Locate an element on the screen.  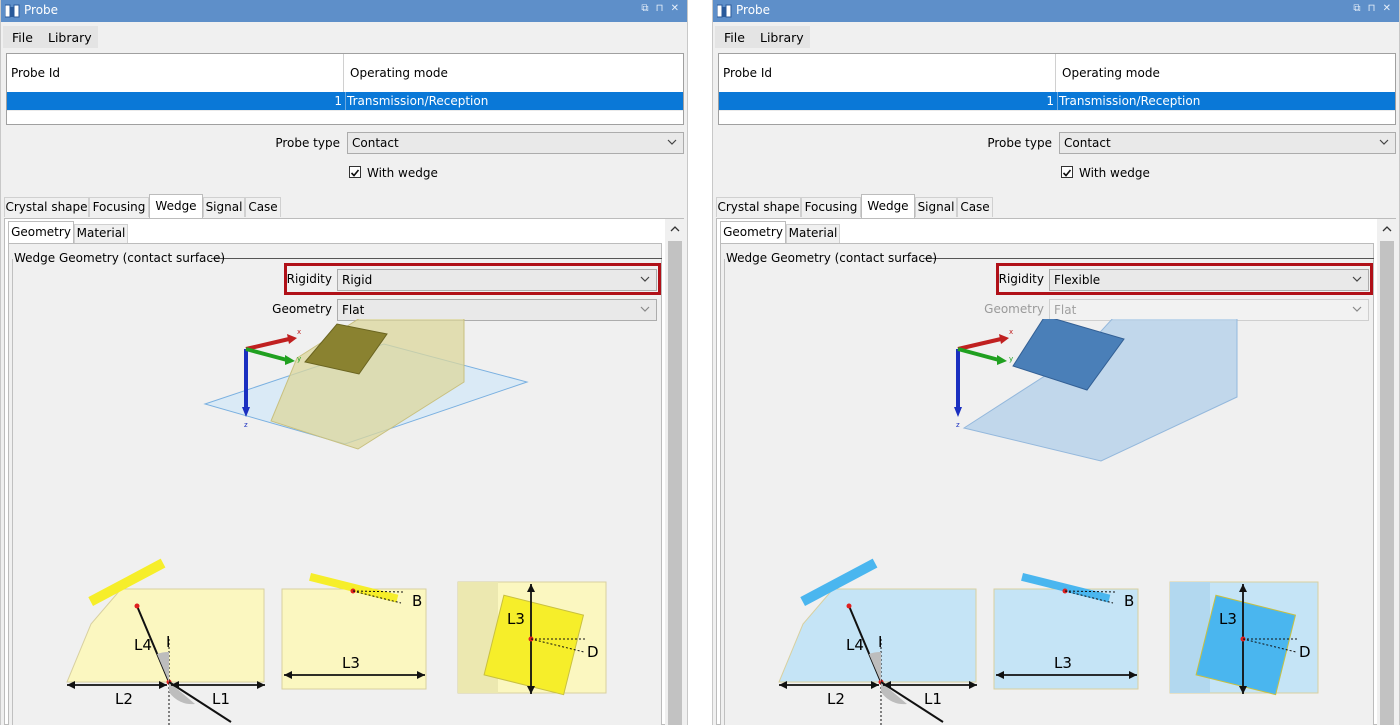
label-l4: L4 is located at coordinates (855, 645).